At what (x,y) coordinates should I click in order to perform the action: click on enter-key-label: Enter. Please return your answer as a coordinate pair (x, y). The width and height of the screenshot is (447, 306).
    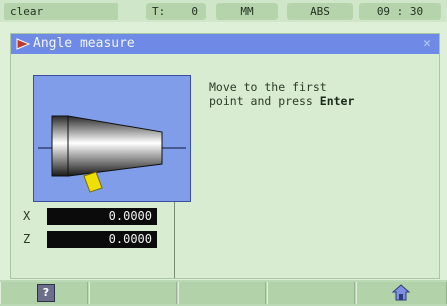
    Looking at the image, I should click on (337, 101).